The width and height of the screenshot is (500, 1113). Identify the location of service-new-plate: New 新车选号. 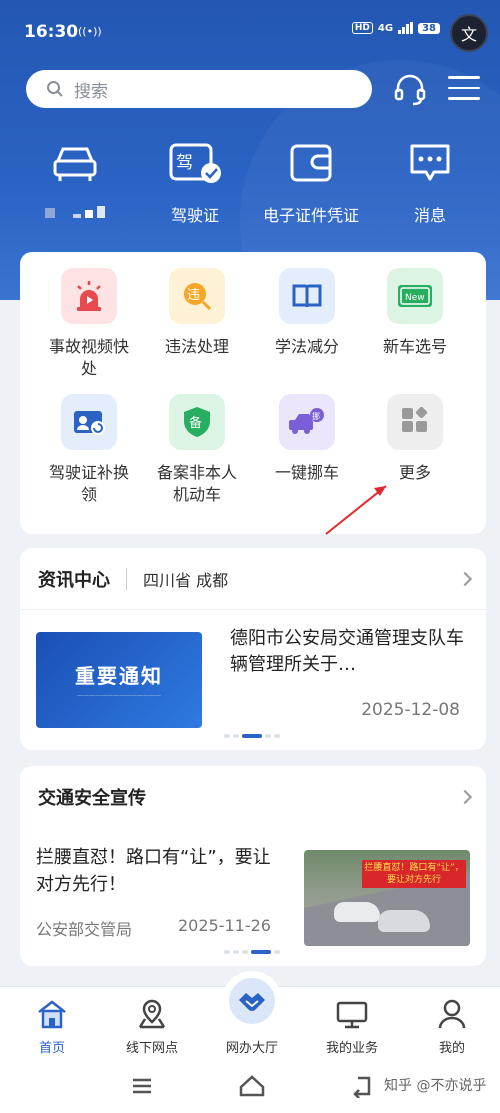
(415, 313).